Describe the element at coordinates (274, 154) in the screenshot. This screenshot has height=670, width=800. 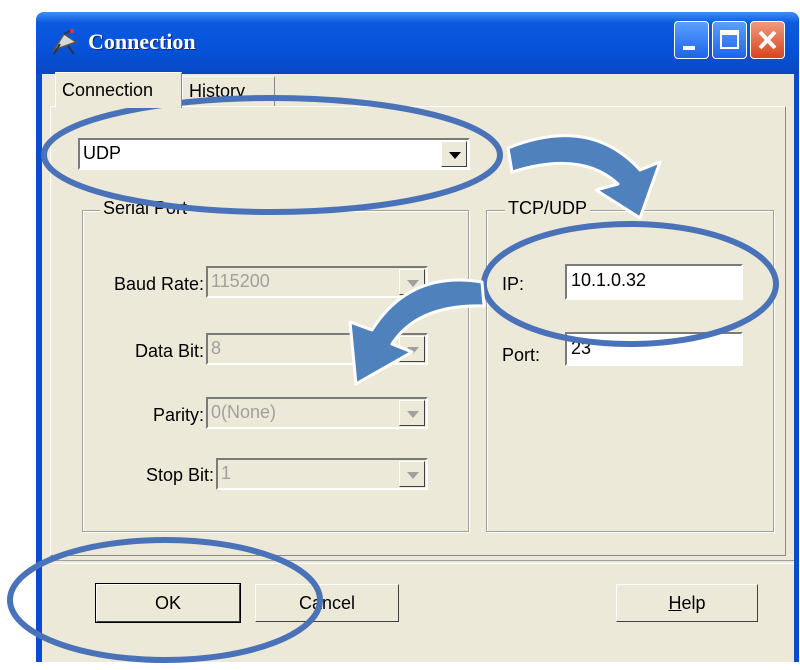
I see `protocol-select: UDP` at that location.